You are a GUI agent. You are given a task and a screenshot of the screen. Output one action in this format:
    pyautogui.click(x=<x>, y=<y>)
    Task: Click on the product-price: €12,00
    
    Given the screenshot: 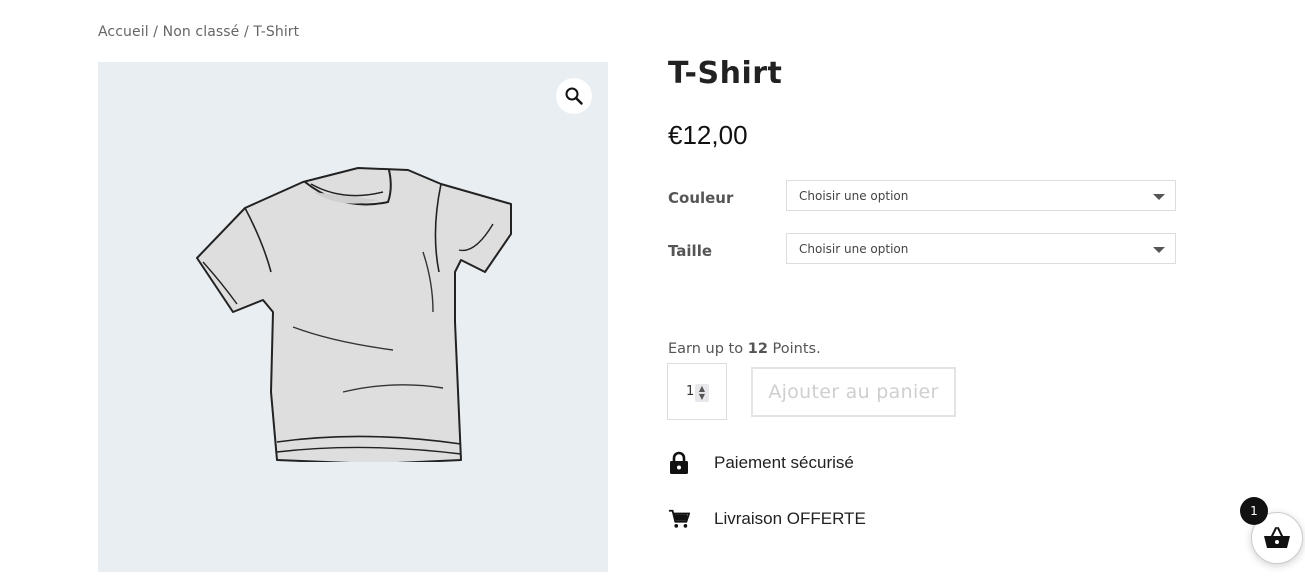 What is the action you would take?
    pyautogui.click(x=708, y=135)
    